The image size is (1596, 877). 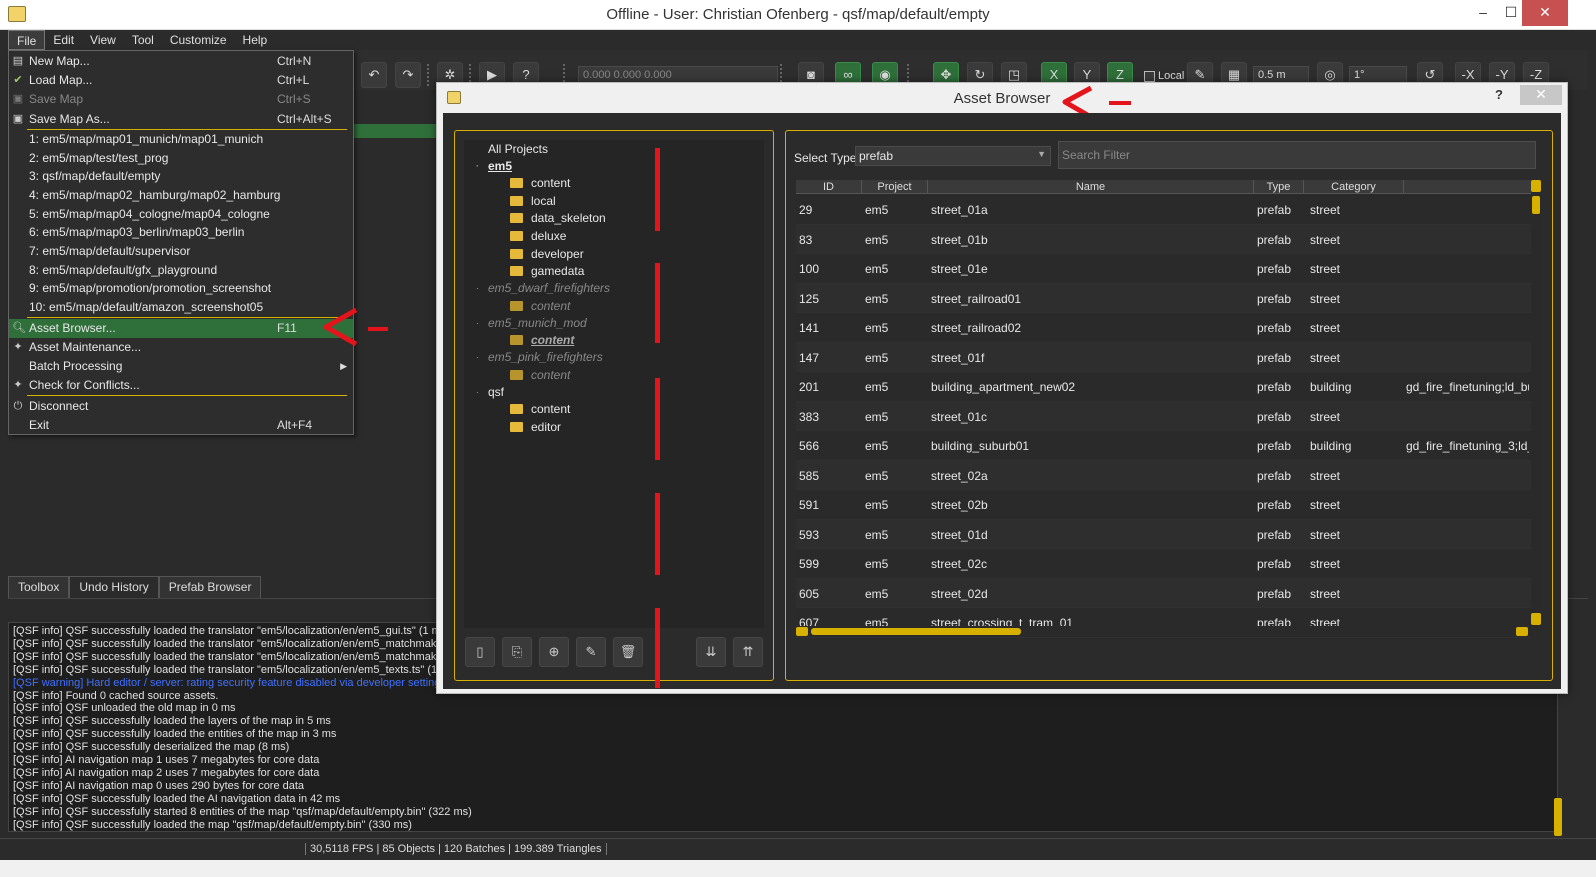 What do you see at coordinates (829, 187) in the screenshot?
I see `column-header-id: ID` at bounding box center [829, 187].